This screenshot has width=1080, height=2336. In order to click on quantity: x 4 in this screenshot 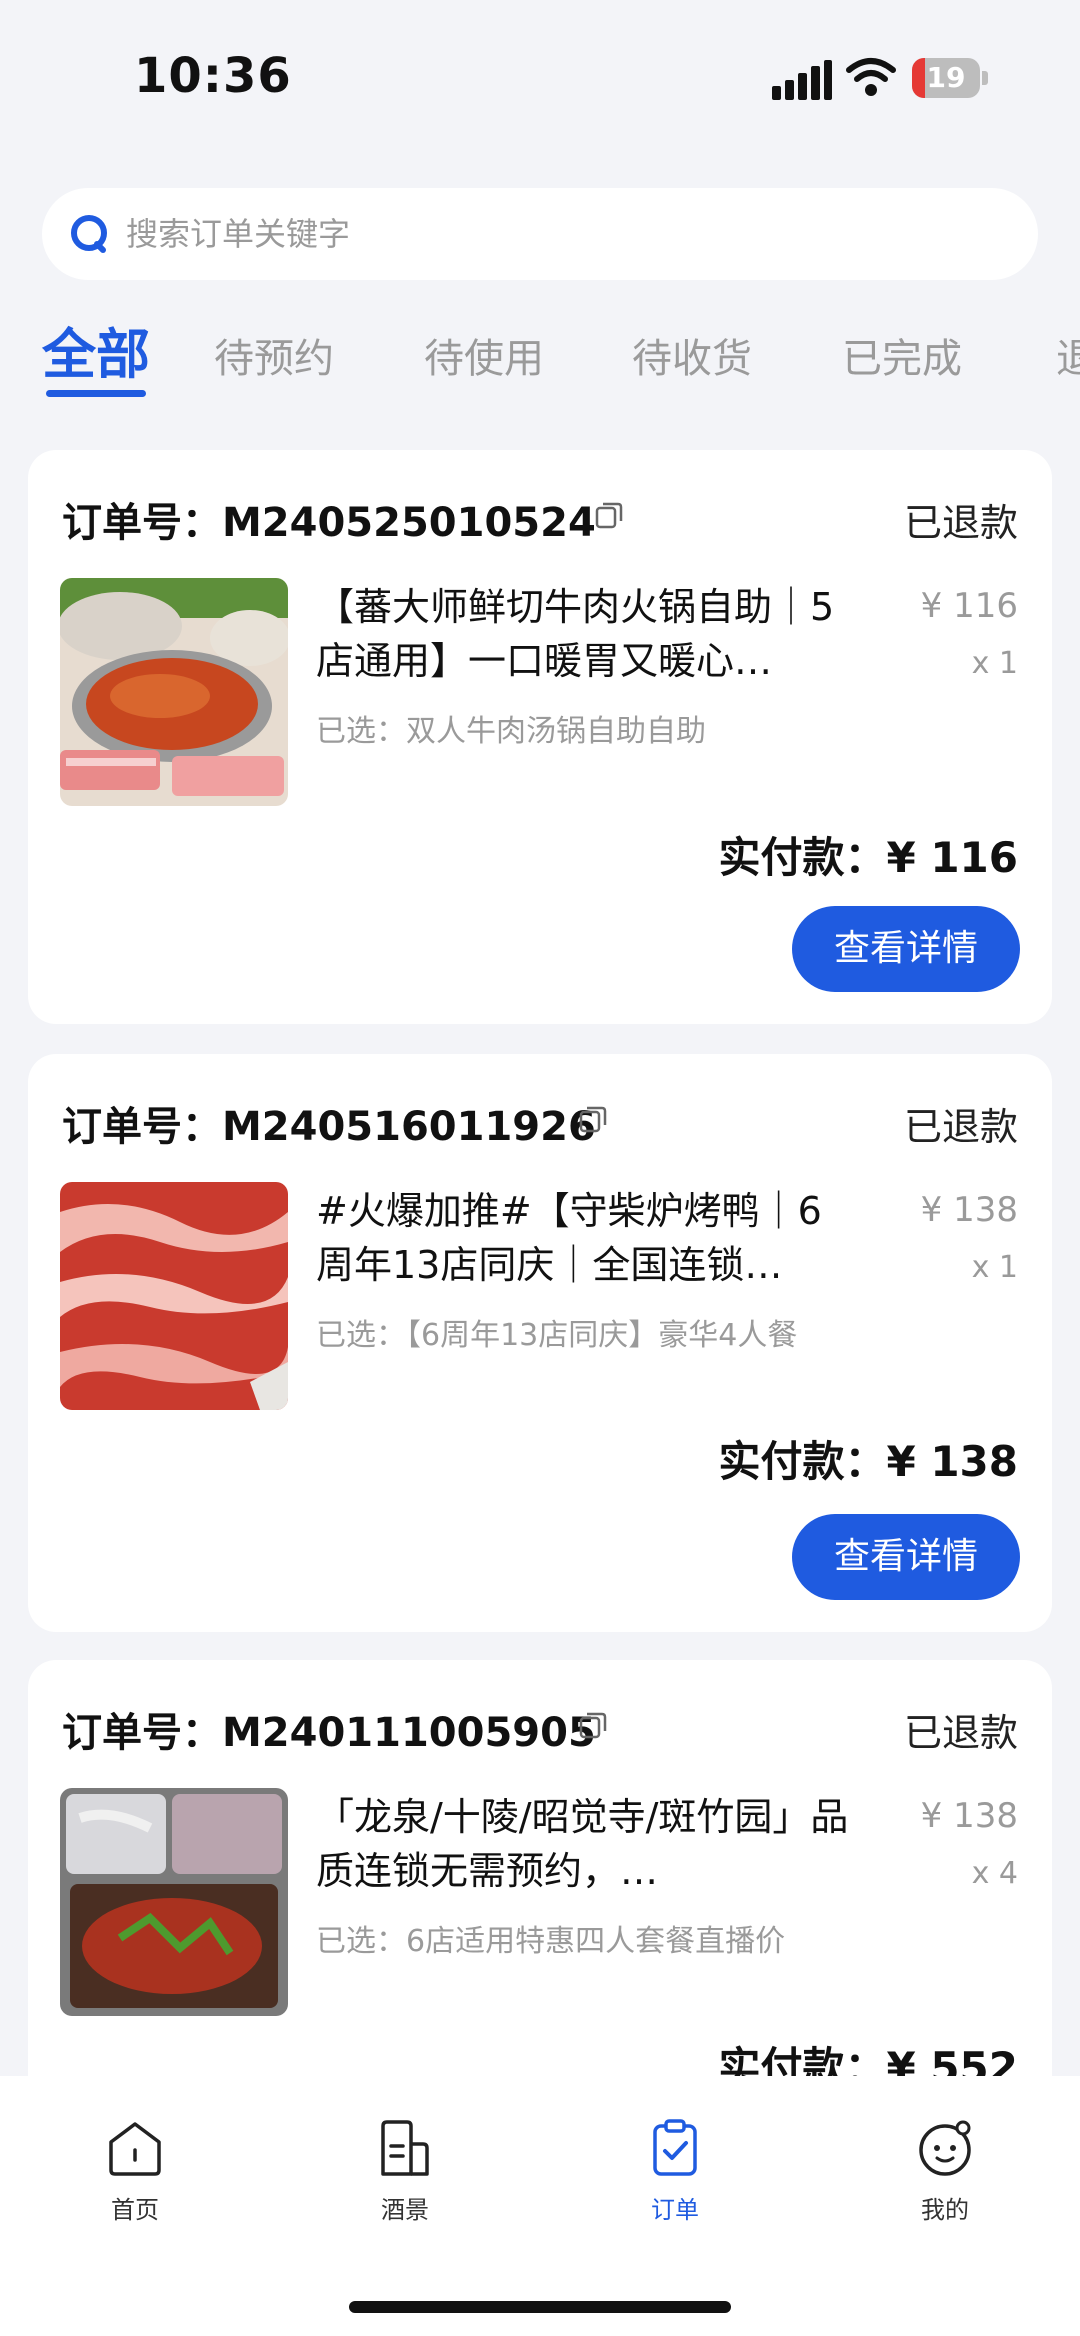, I will do `click(994, 1873)`.